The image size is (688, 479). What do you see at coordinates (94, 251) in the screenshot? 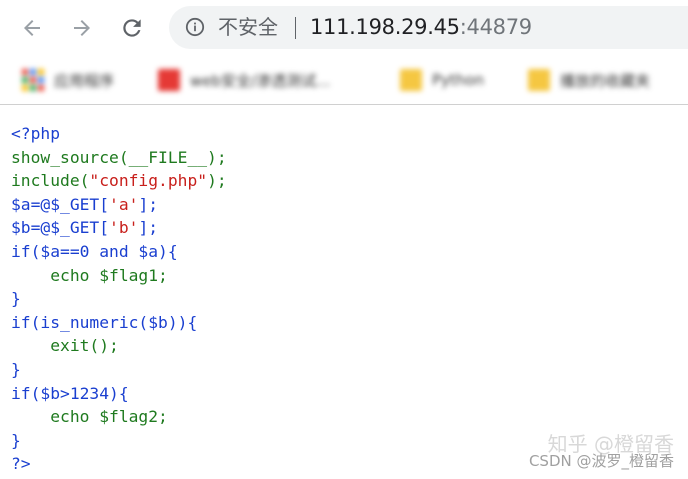
I see `code-token: if($a==0 and $a){` at bounding box center [94, 251].